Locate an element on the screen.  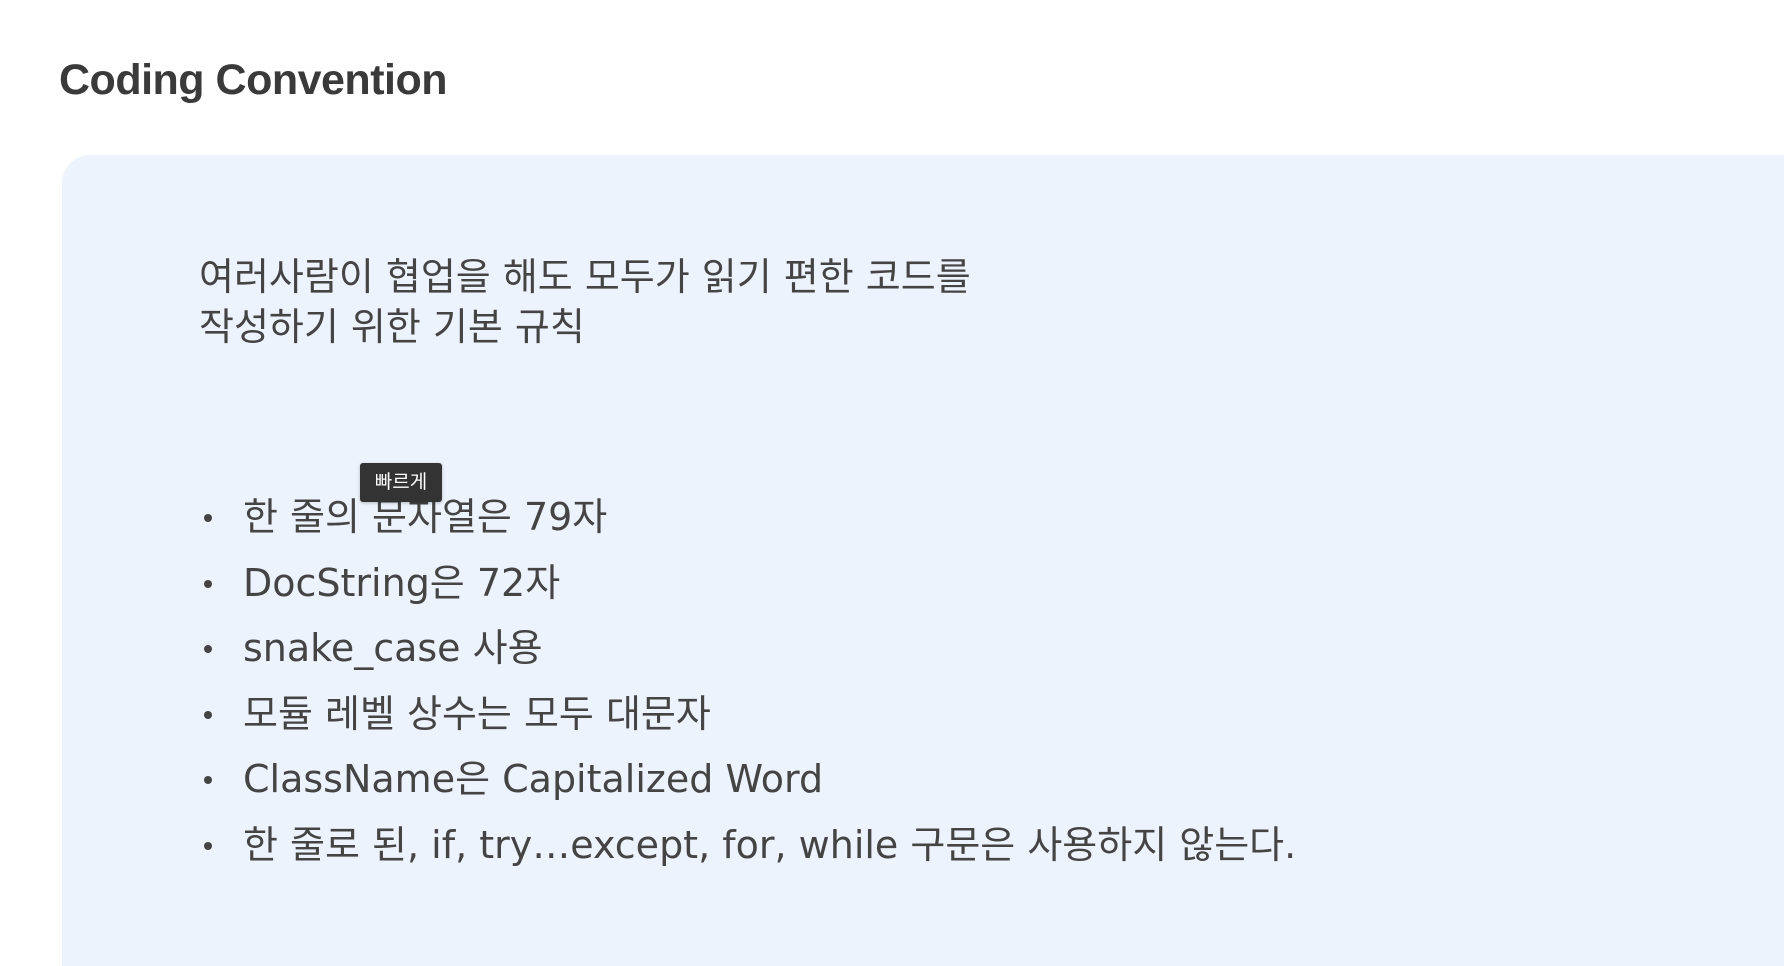
list-item: snake_case 사용 is located at coordinates (747, 649).